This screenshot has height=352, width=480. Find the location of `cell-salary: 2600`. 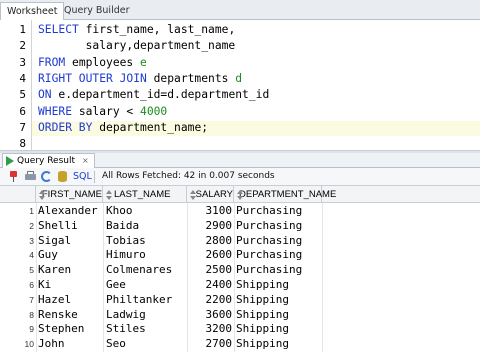

cell-salary: 2600 is located at coordinates (210, 255).